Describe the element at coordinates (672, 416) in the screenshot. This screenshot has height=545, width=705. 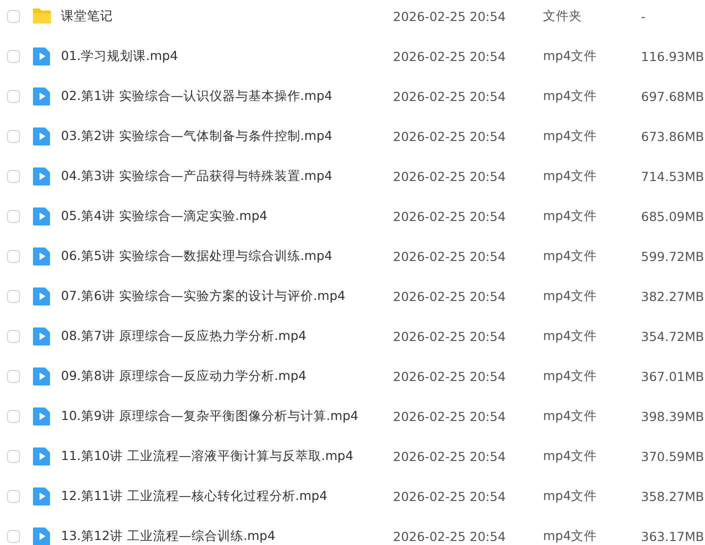
I see `file-size: 398.39MB` at that location.